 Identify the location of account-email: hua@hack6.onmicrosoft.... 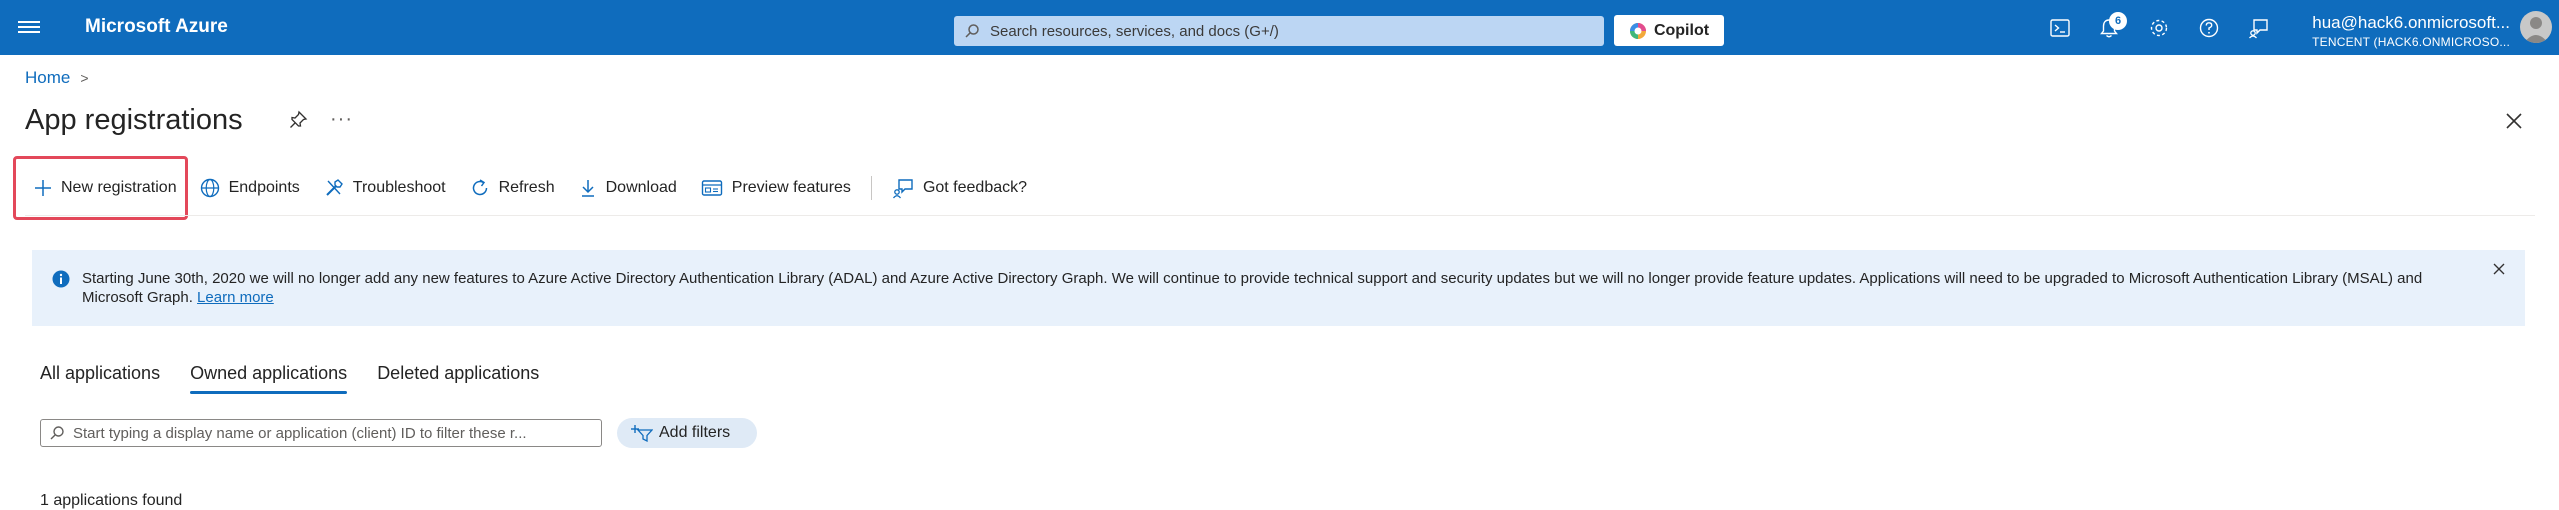
(2411, 22).